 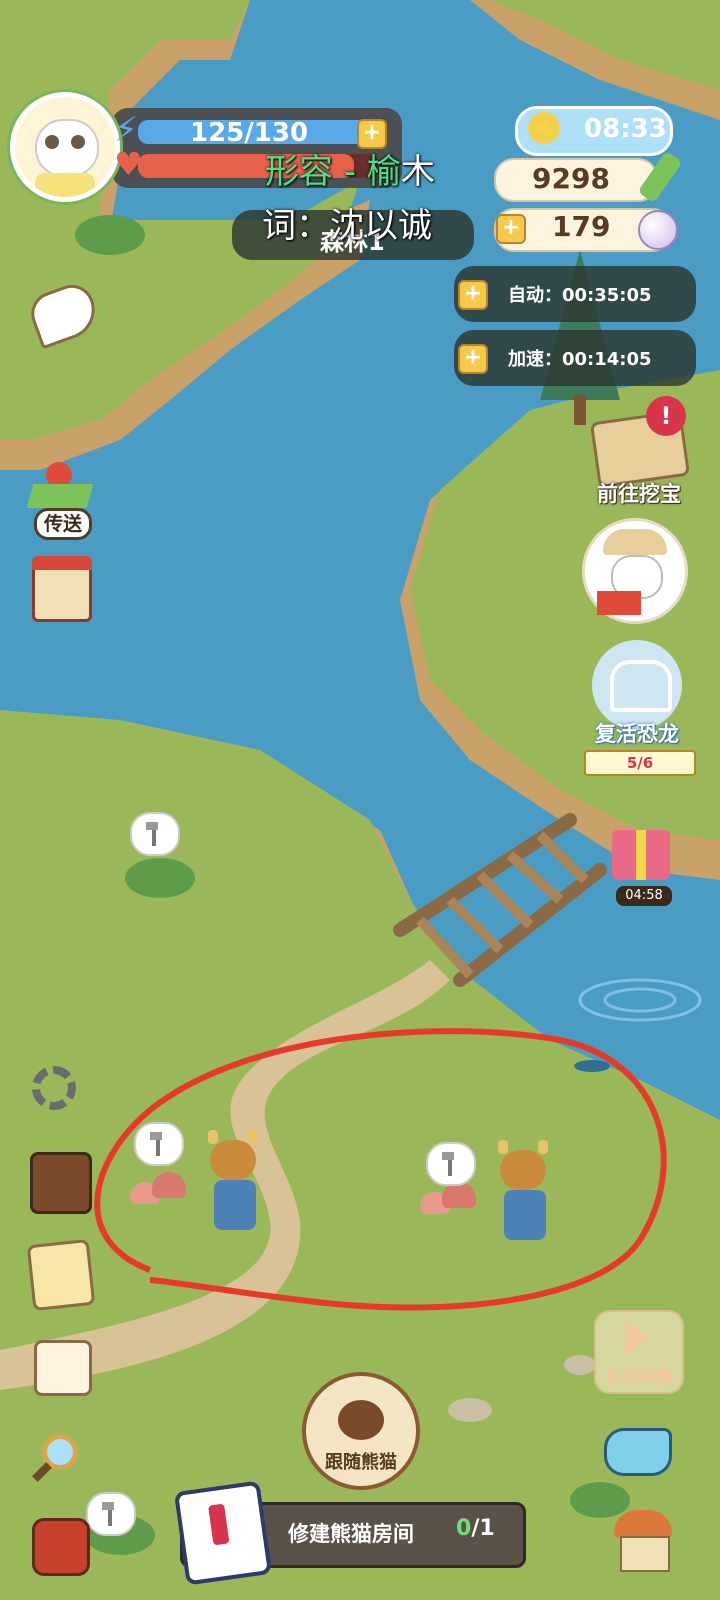 What do you see at coordinates (347, 226) in the screenshot?
I see `lyric-line-2: 词：沈以诚` at bounding box center [347, 226].